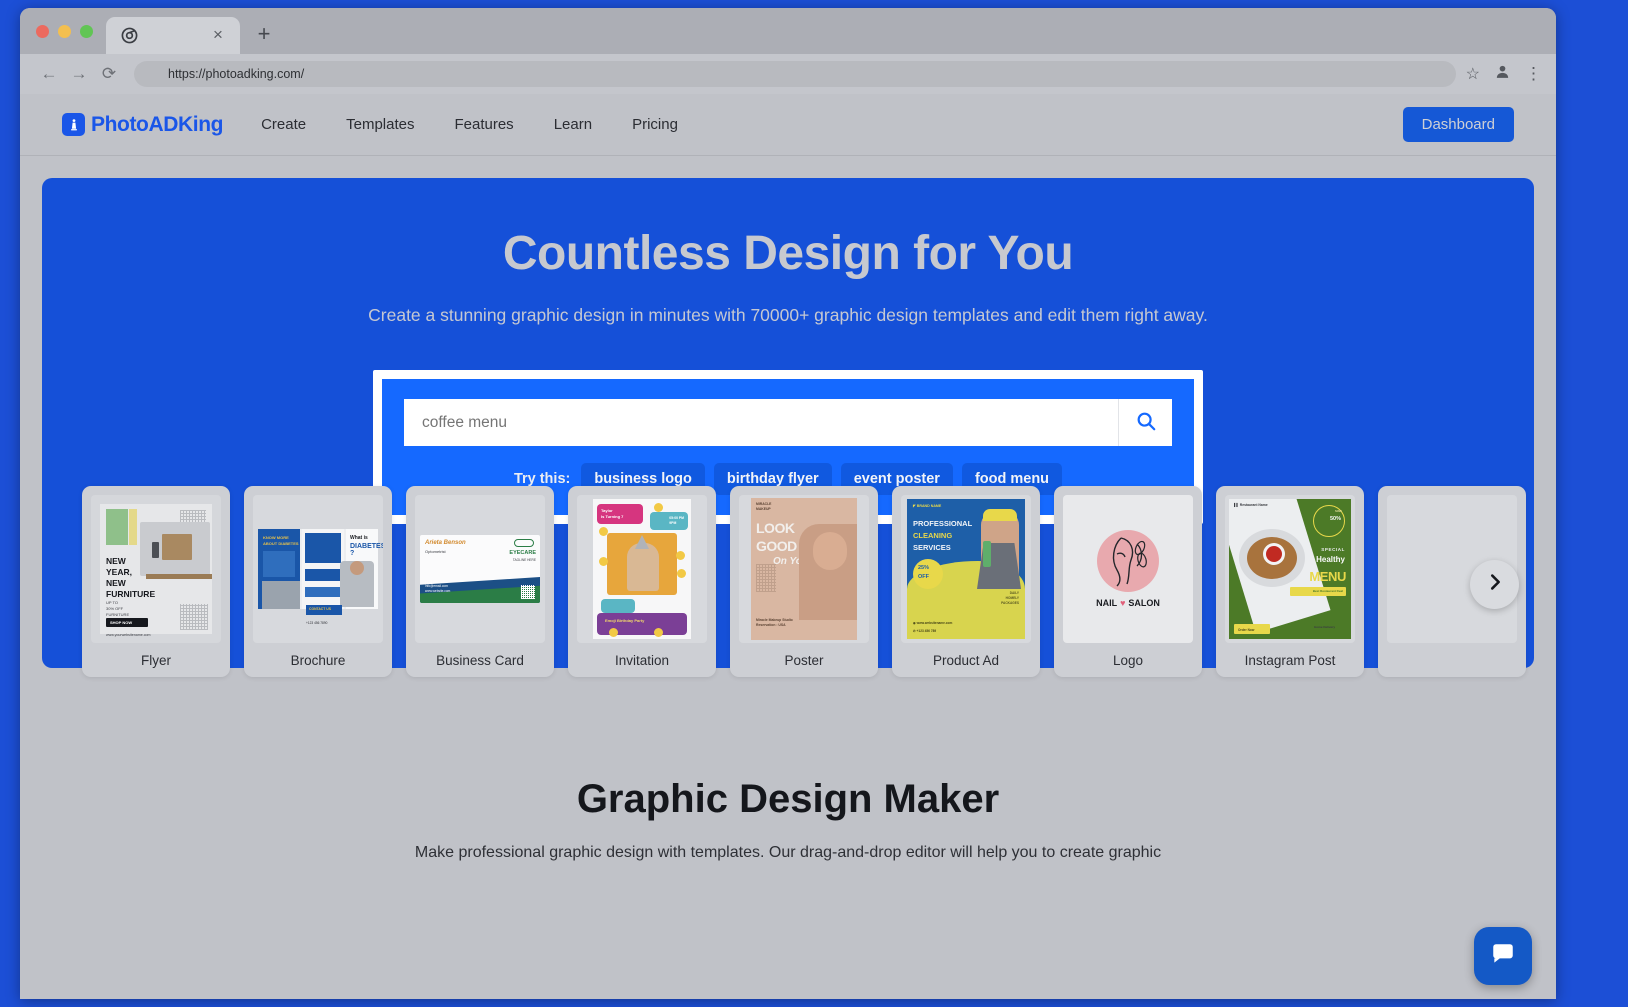  I want to click on bookmark-star-icon: ☆, so click(1473, 74).